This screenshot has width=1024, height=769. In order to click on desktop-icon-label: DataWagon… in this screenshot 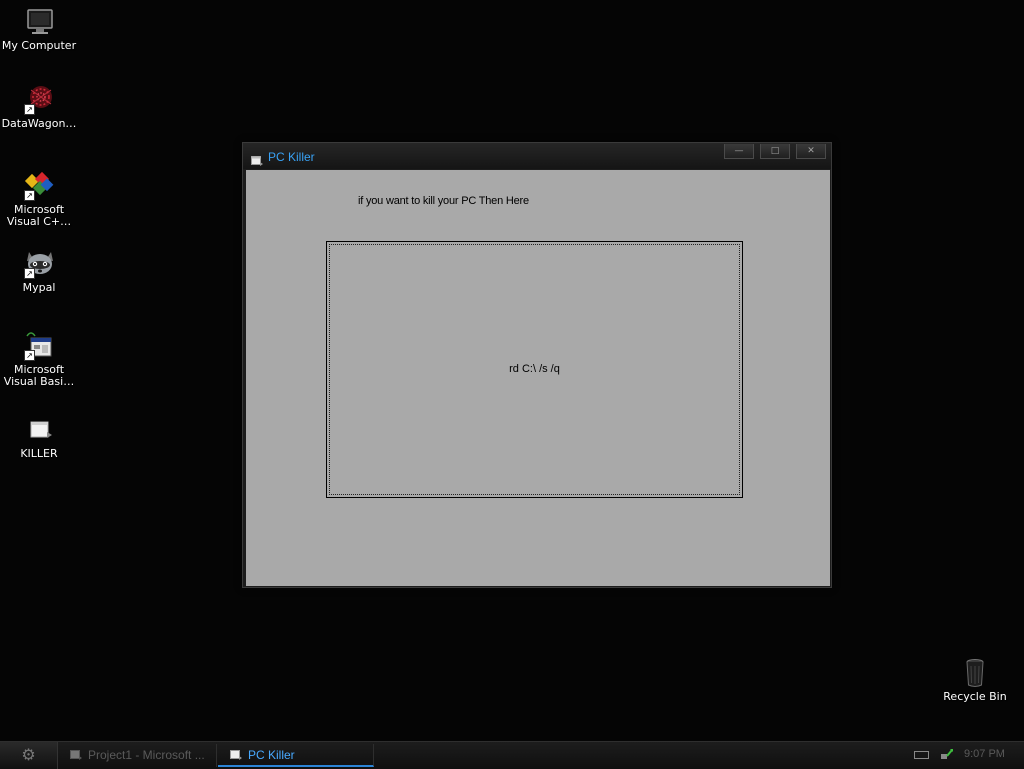, I will do `click(39, 123)`.